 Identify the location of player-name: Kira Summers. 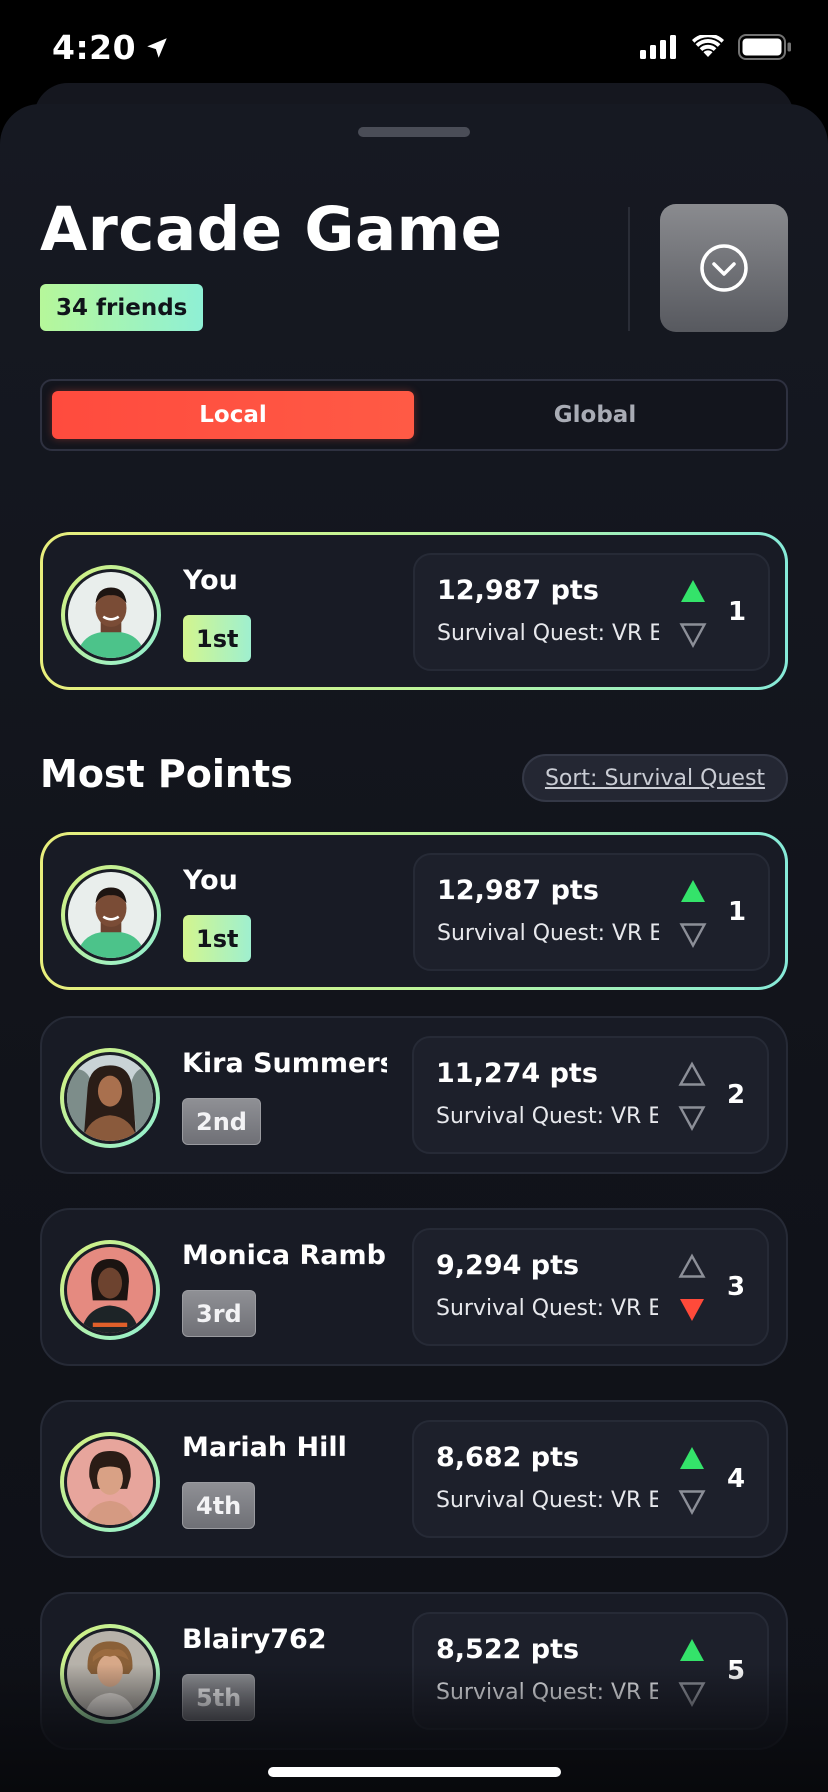
(284, 1063).